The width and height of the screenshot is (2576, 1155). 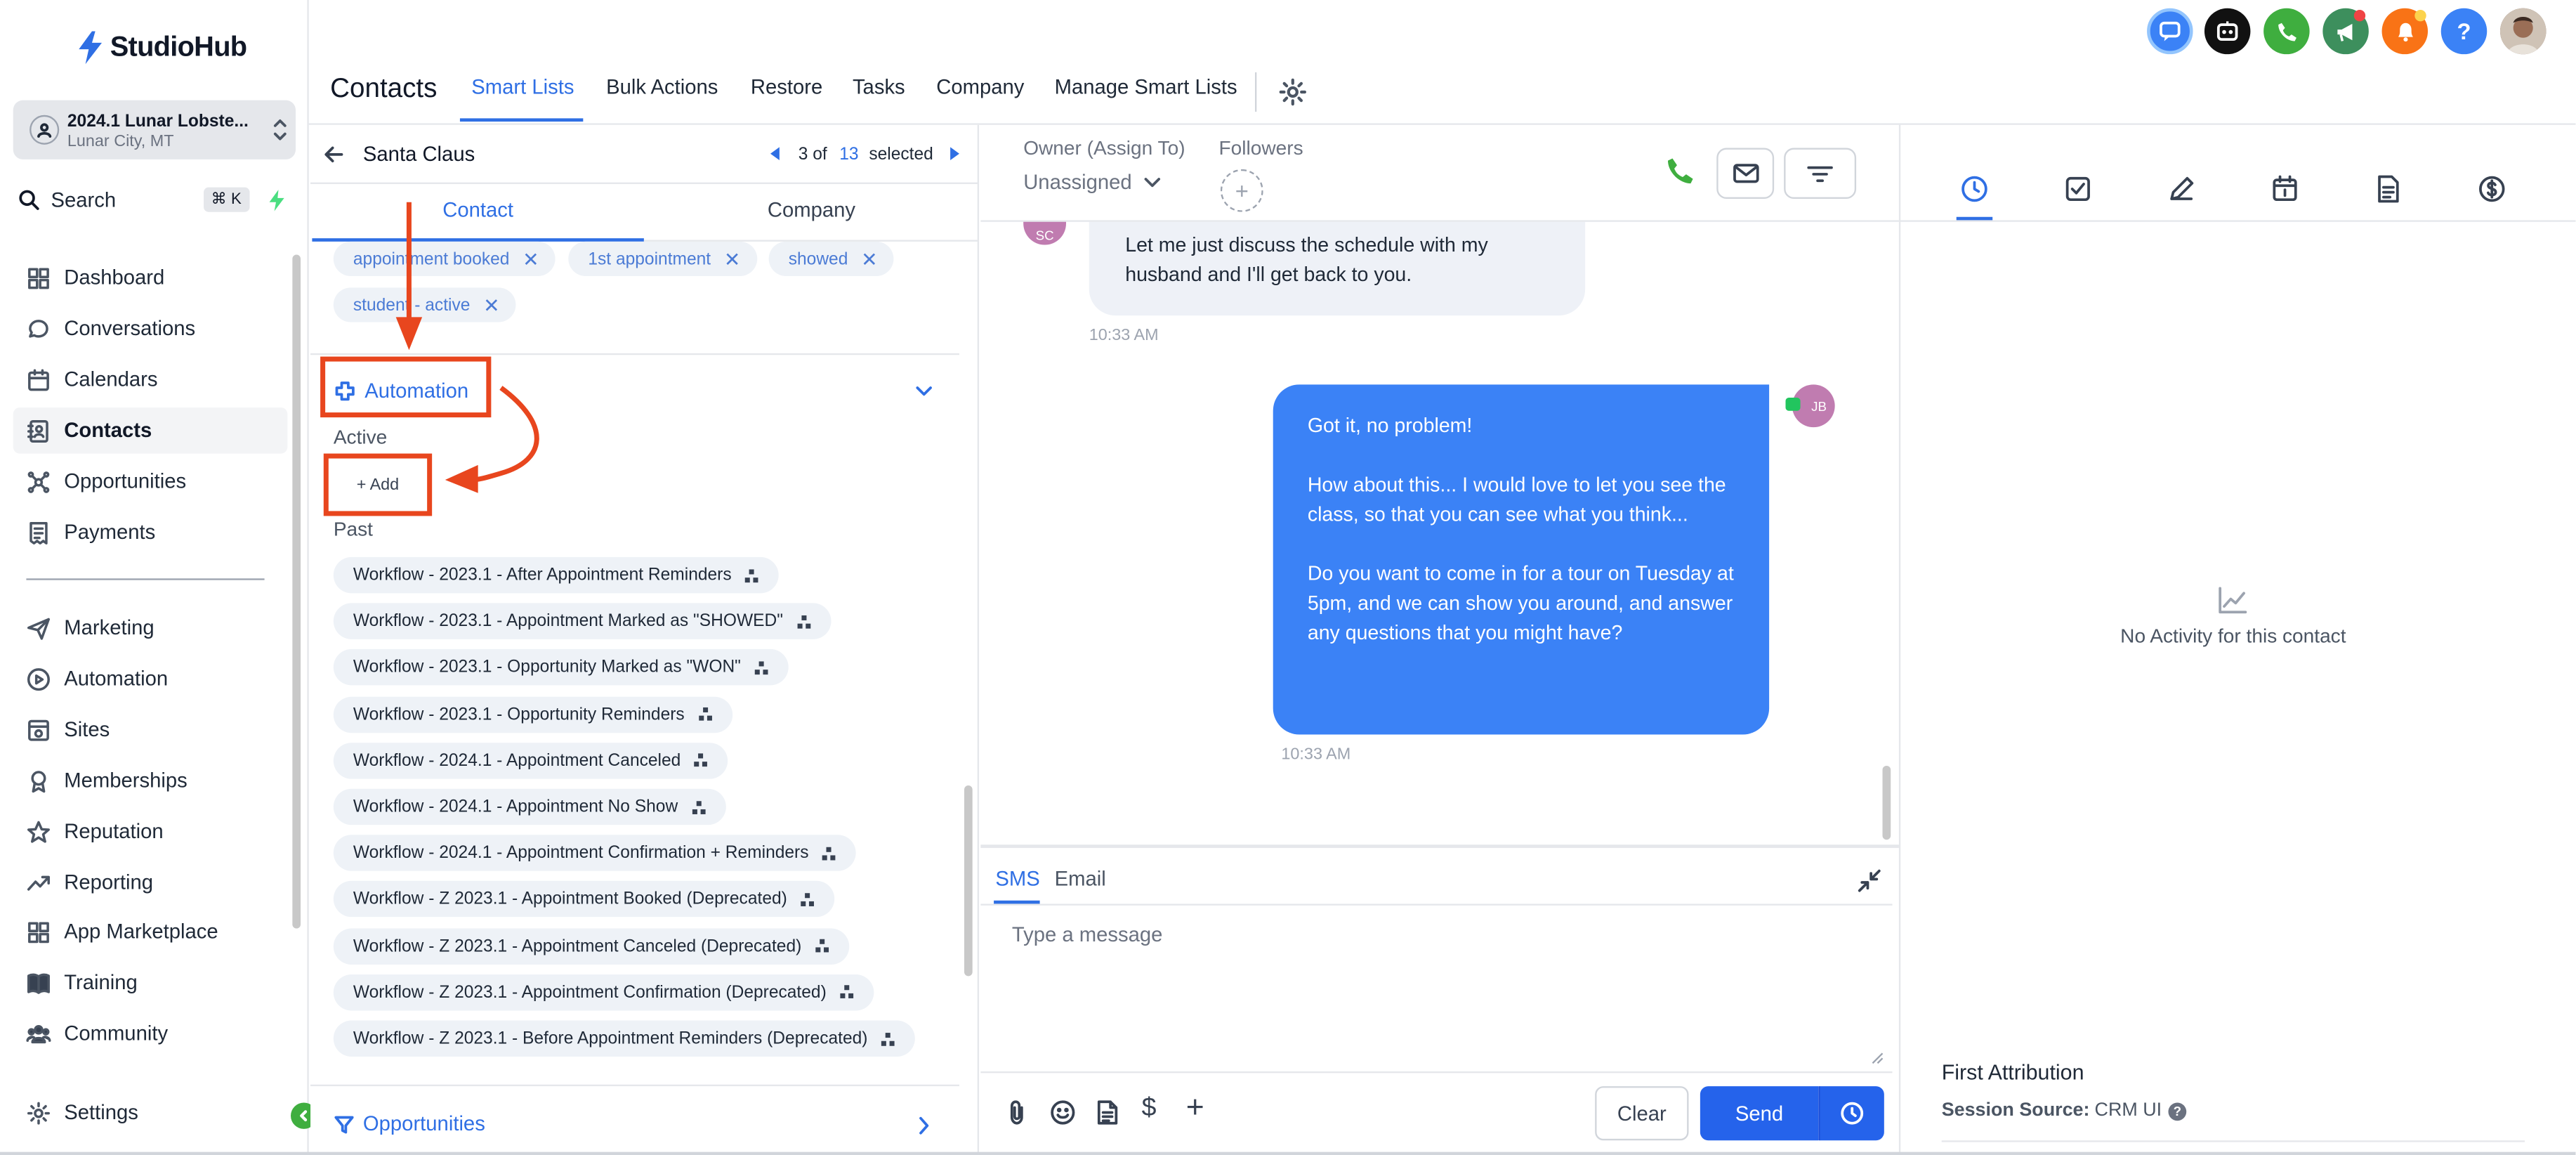 What do you see at coordinates (150, 278) in the screenshot?
I see `sidebar-item-dashboard: Dashboard` at bounding box center [150, 278].